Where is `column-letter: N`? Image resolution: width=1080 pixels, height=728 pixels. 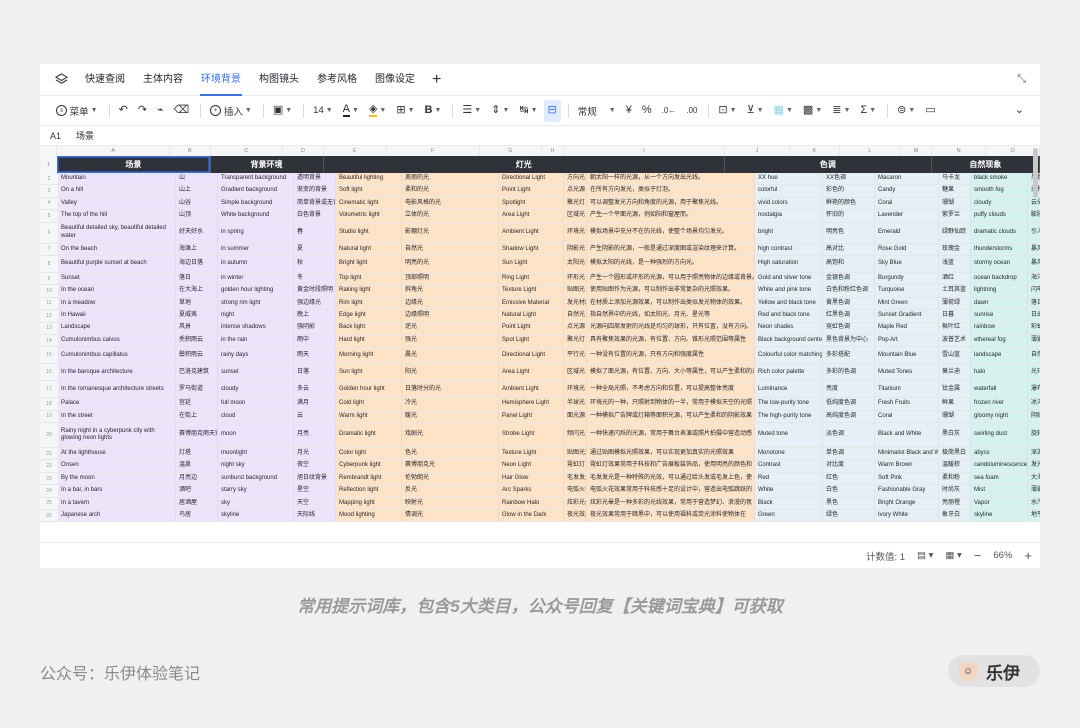 column-letter: N is located at coordinates (959, 151).